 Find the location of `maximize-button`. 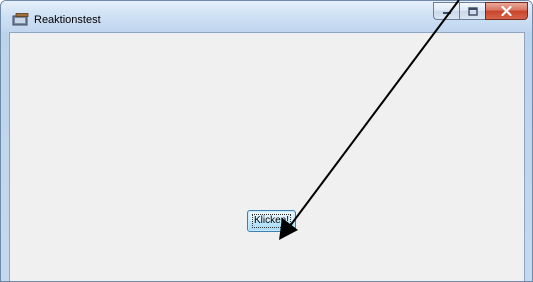

maximize-button is located at coordinates (472, 11).